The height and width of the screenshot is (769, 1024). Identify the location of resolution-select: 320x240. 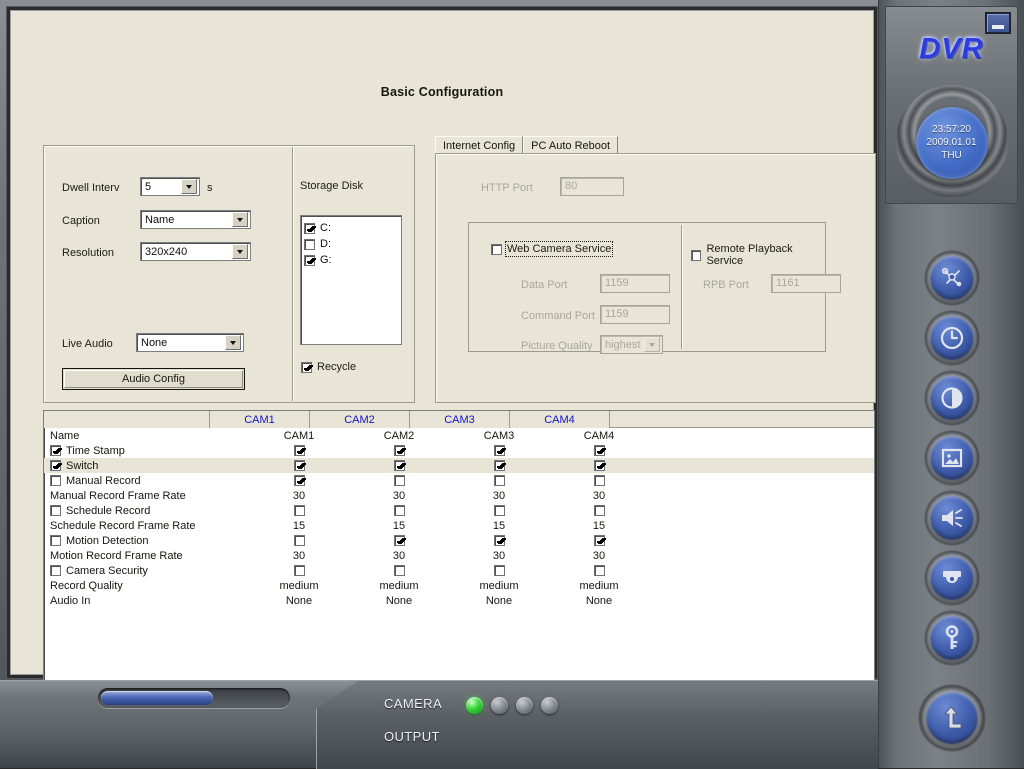
(195, 251).